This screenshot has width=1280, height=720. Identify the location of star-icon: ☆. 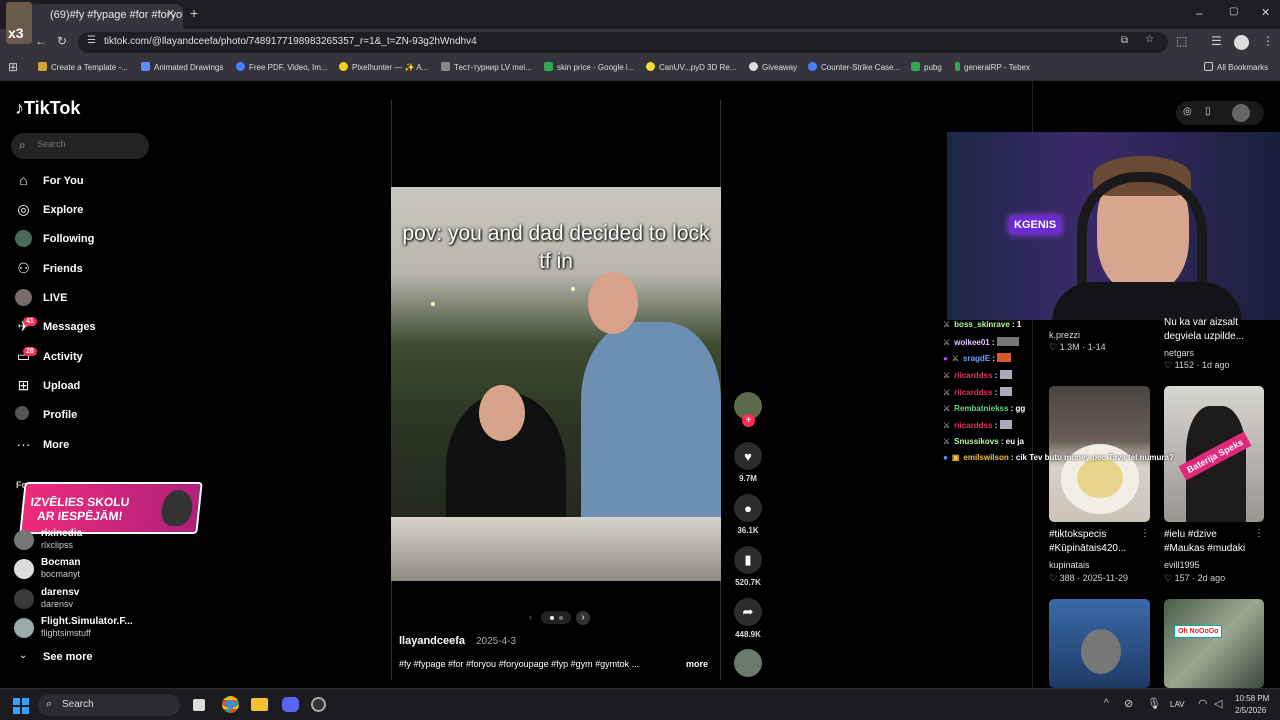
(1149, 39).